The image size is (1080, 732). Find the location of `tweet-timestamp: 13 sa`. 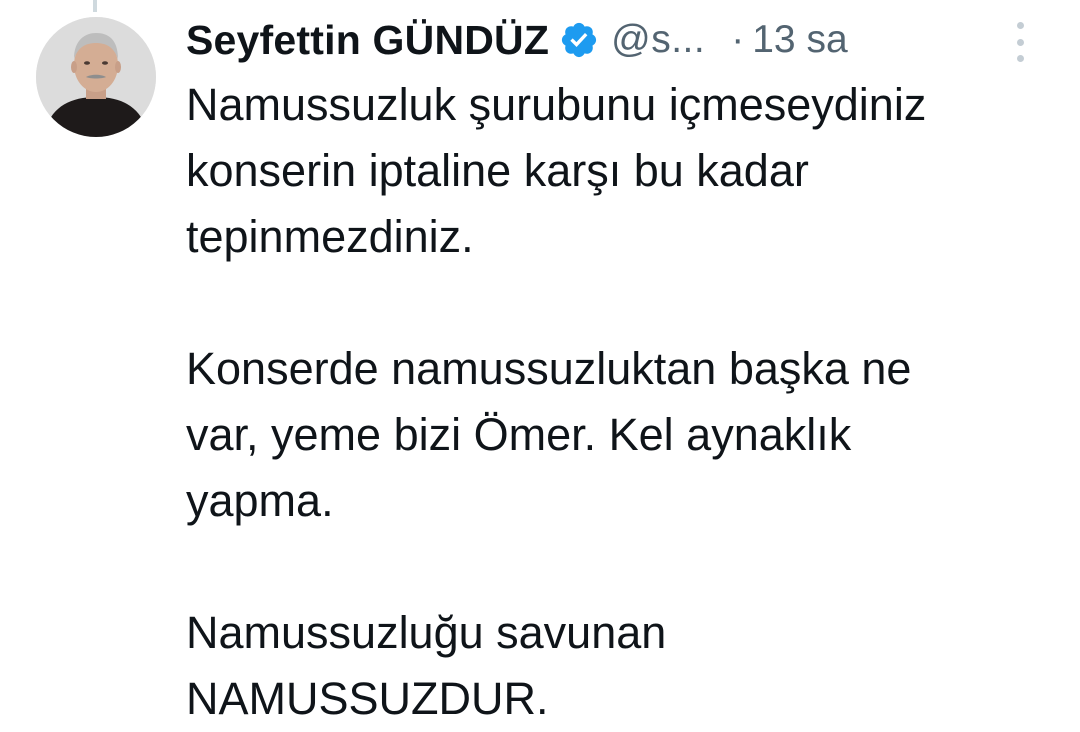

tweet-timestamp: 13 sa is located at coordinates (799, 40).